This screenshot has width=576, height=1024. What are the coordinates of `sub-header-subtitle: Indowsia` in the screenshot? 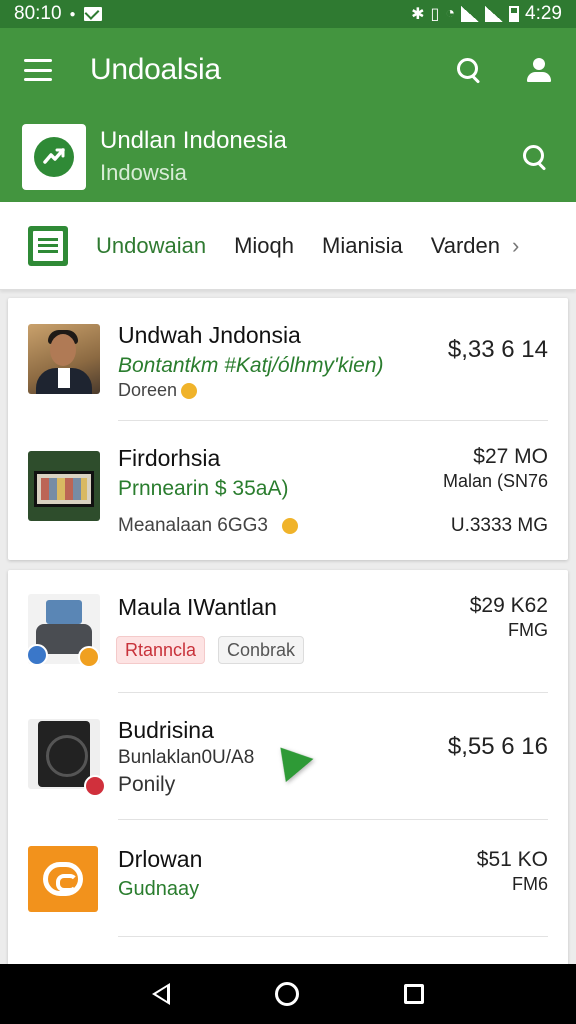 It's located at (143, 173).